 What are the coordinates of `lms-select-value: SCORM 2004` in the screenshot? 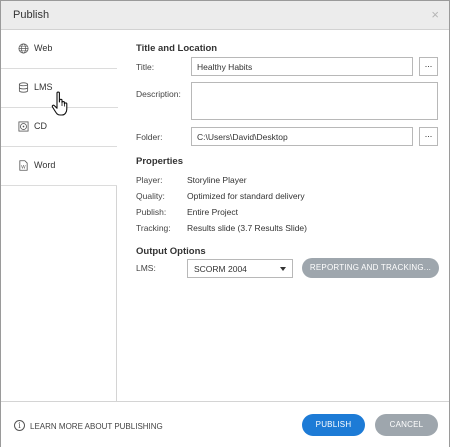 It's located at (220, 269).